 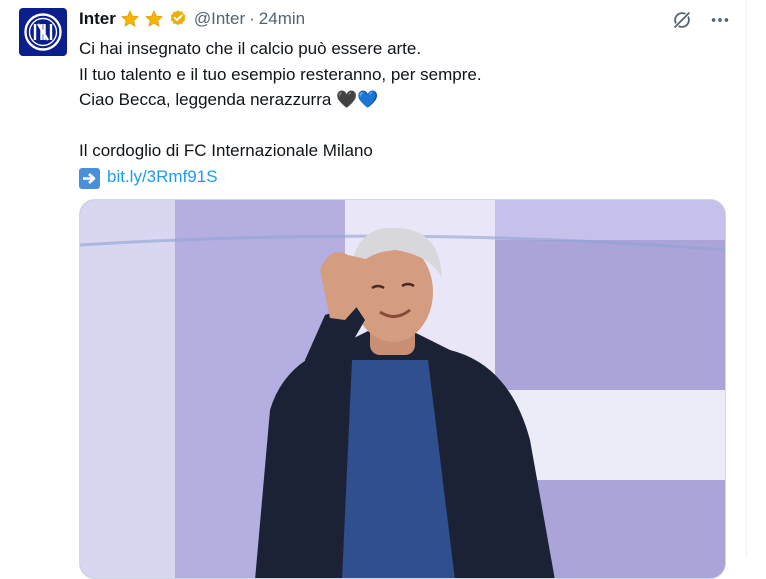 I want to click on timeline-border, so click(x=746, y=278).